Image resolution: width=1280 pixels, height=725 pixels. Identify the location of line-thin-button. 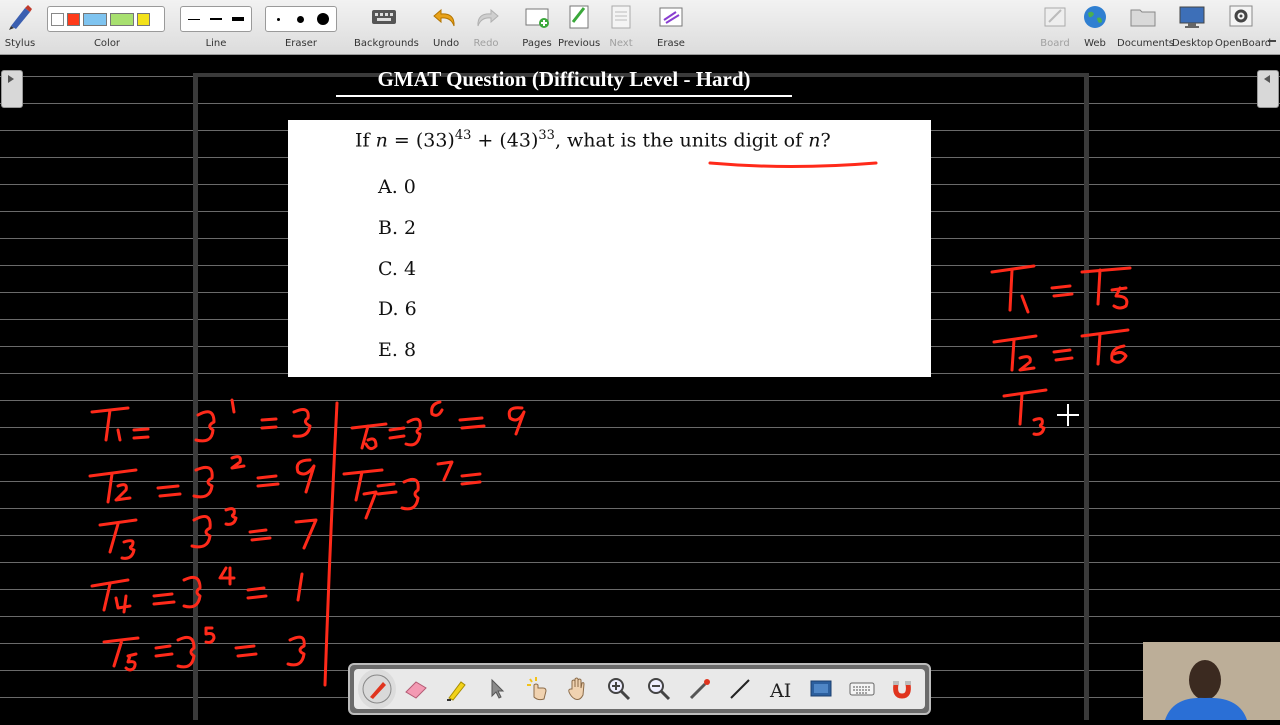
(193, 19).